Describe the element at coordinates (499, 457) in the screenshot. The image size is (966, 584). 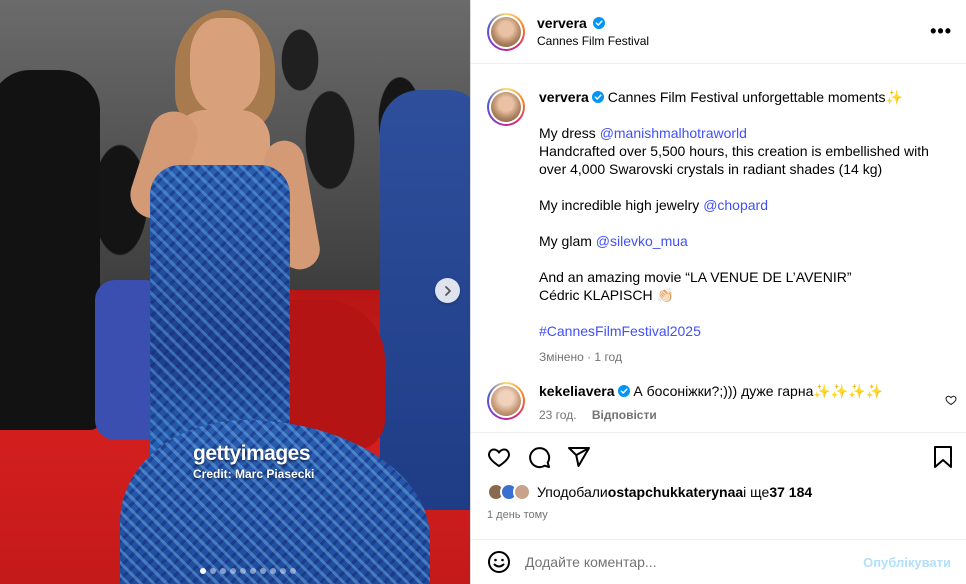
I see `like-heart-icon` at that location.